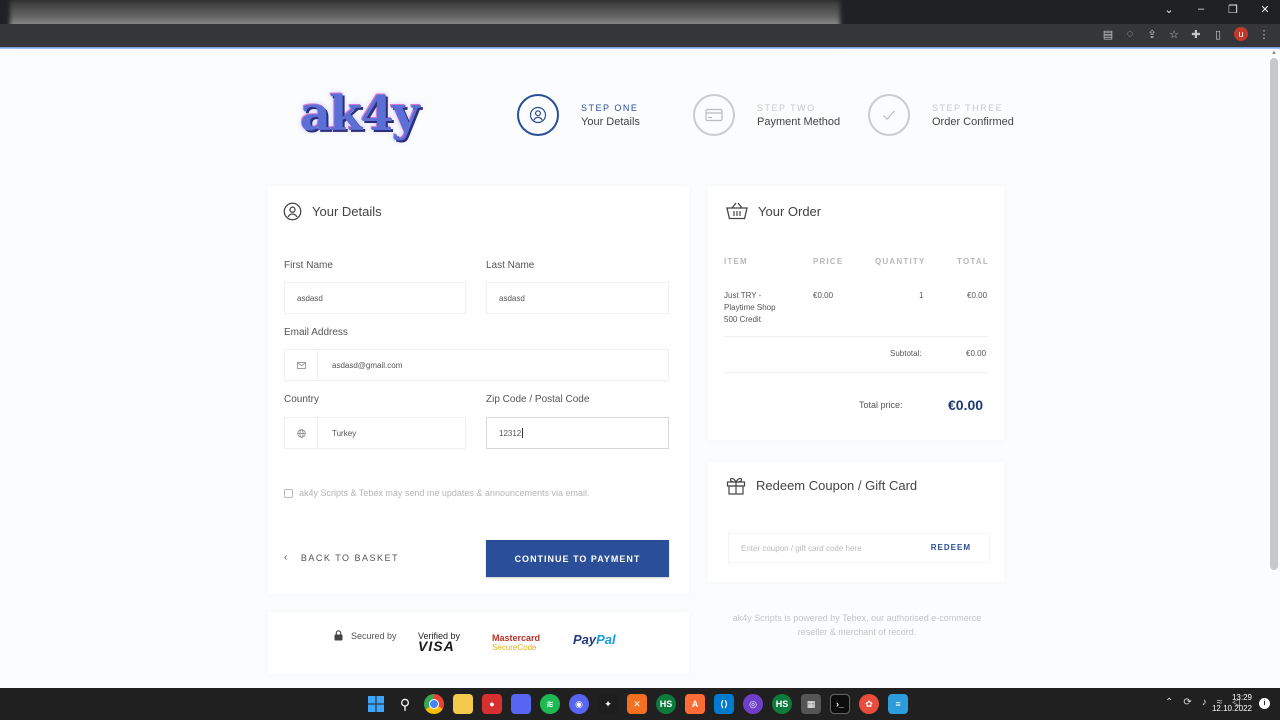 This screenshot has height=720, width=1280. I want to click on scroll-up-icon: ▲, so click(1274, 53).